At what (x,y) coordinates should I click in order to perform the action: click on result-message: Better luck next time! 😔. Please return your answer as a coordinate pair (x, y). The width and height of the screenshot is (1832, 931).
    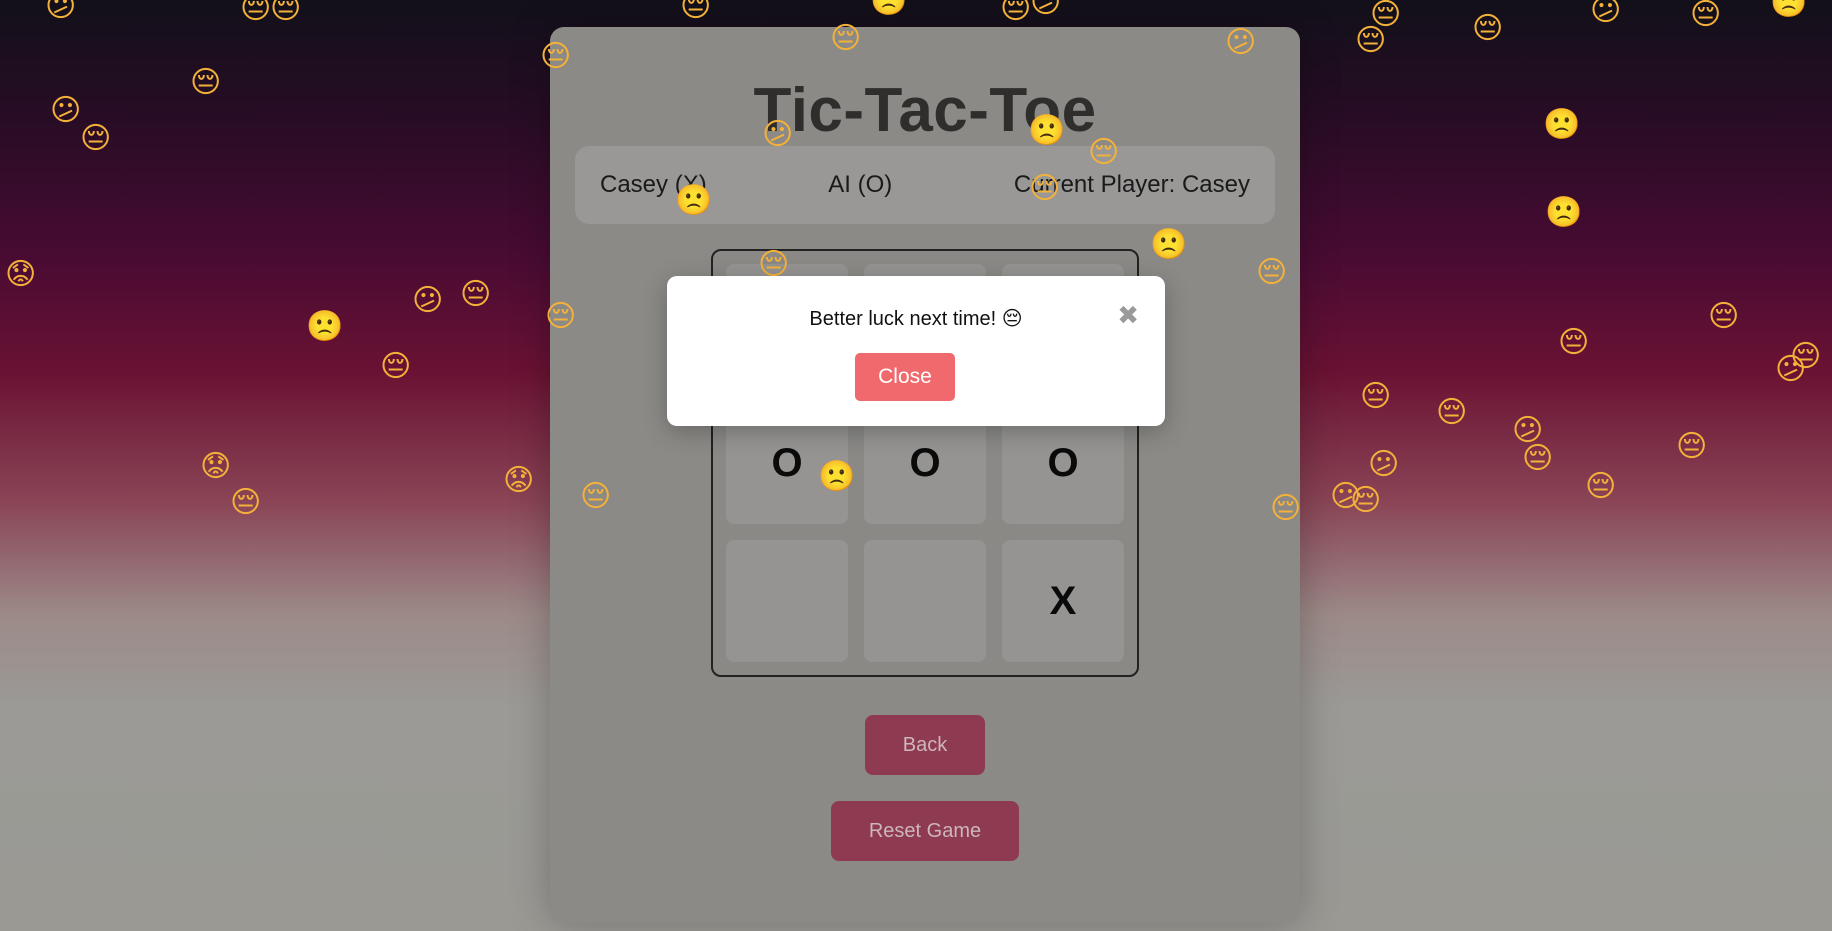
    Looking at the image, I should click on (916, 319).